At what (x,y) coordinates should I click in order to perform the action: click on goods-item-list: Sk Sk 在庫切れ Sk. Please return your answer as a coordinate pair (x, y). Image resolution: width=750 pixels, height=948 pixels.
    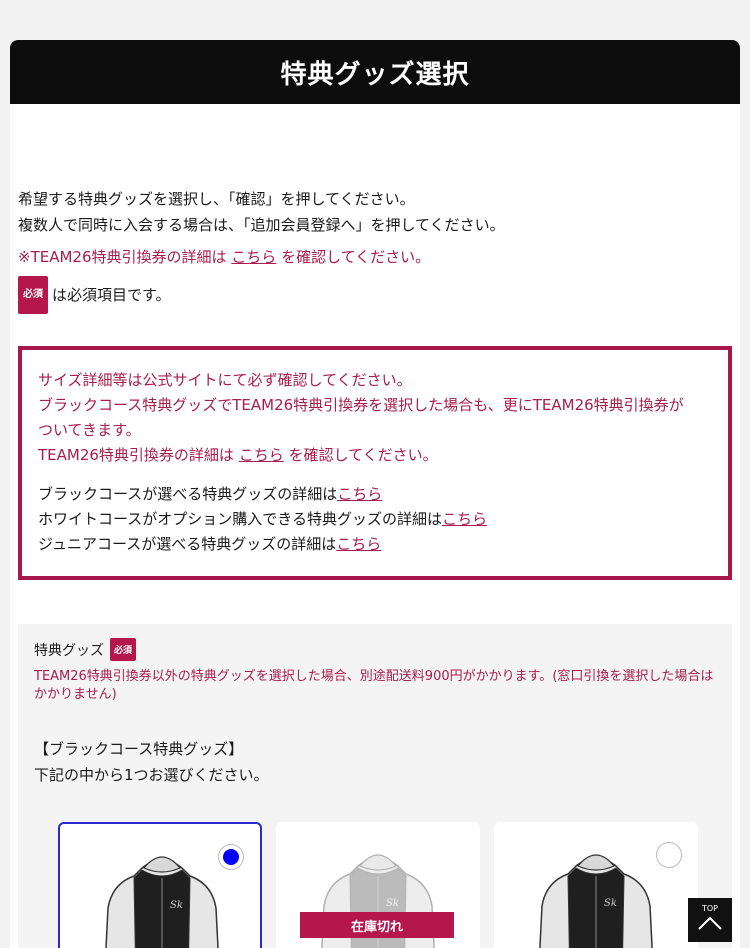
    Looking at the image, I should click on (388, 885).